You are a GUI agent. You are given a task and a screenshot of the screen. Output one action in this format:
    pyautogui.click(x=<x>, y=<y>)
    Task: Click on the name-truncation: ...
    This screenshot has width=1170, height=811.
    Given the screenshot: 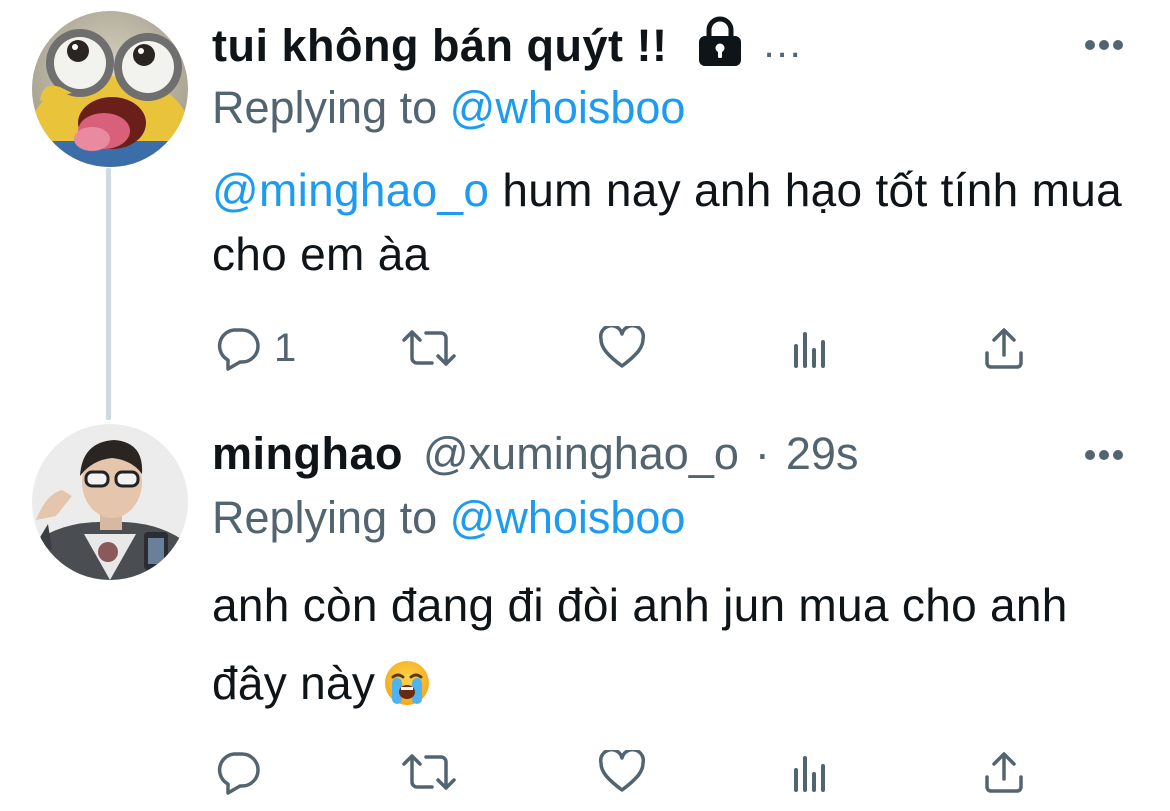 What is the action you would take?
    pyautogui.click(x=783, y=43)
    